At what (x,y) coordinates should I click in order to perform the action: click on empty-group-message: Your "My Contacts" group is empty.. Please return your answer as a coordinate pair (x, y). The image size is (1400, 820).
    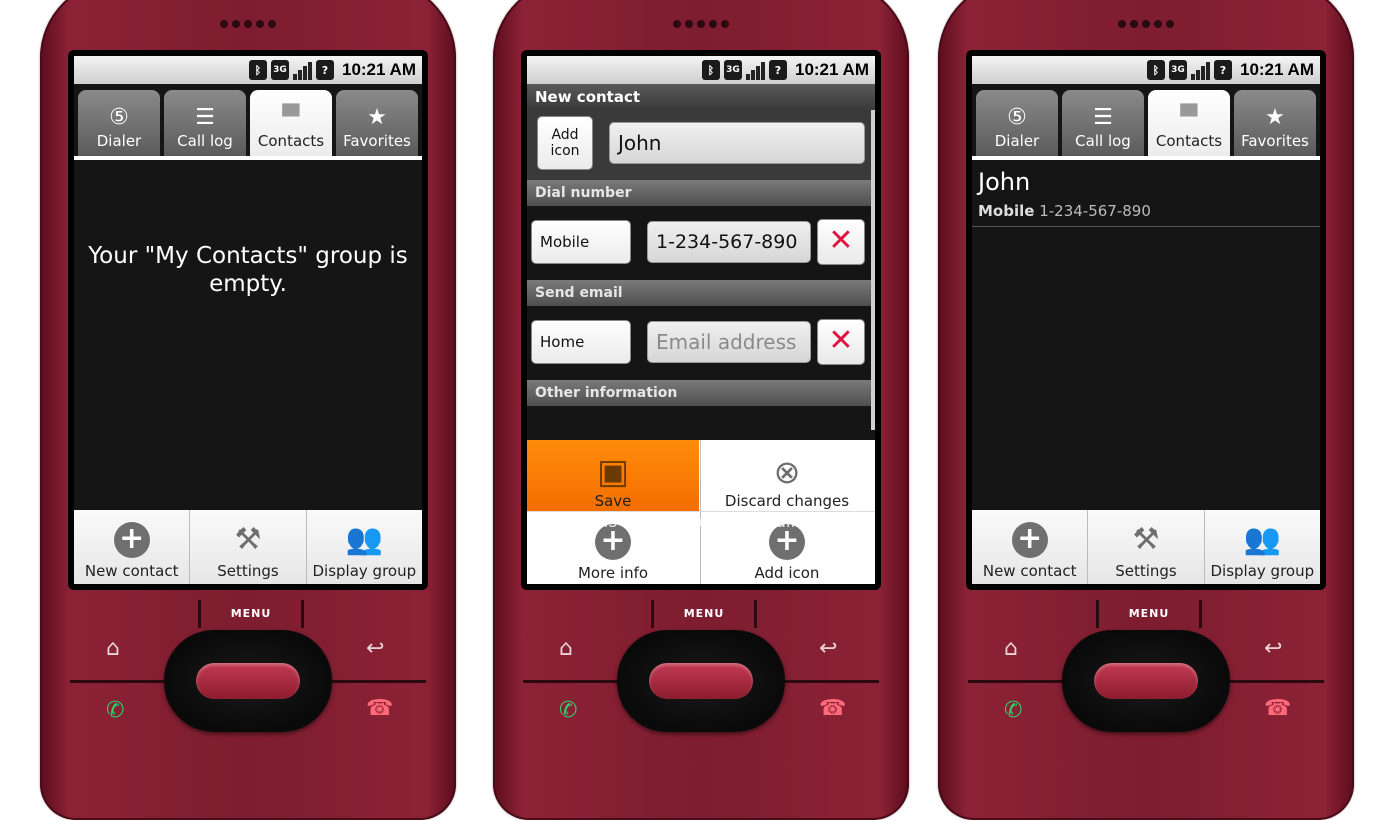
    Looking at the image, I should click on (248, 270).